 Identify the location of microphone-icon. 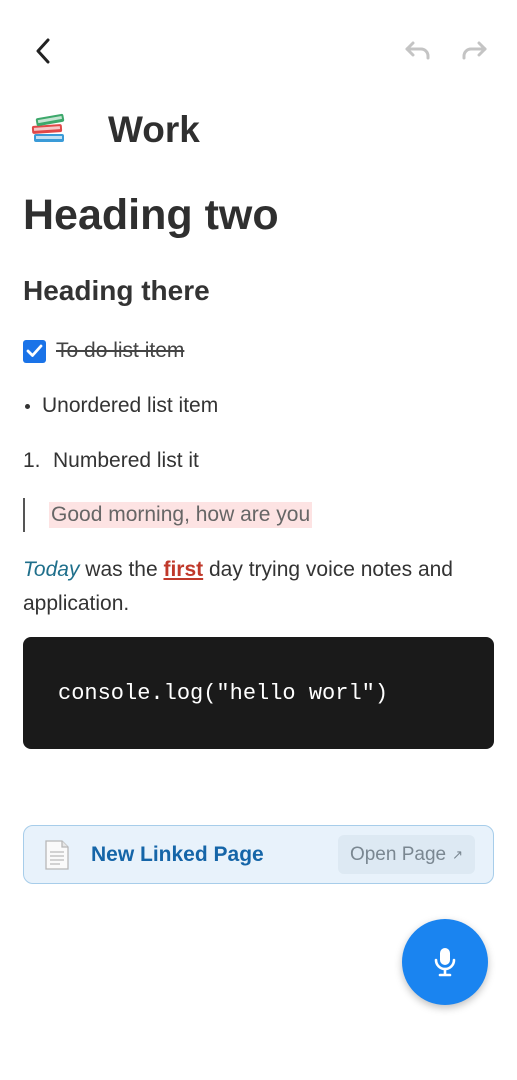
(445, 962).